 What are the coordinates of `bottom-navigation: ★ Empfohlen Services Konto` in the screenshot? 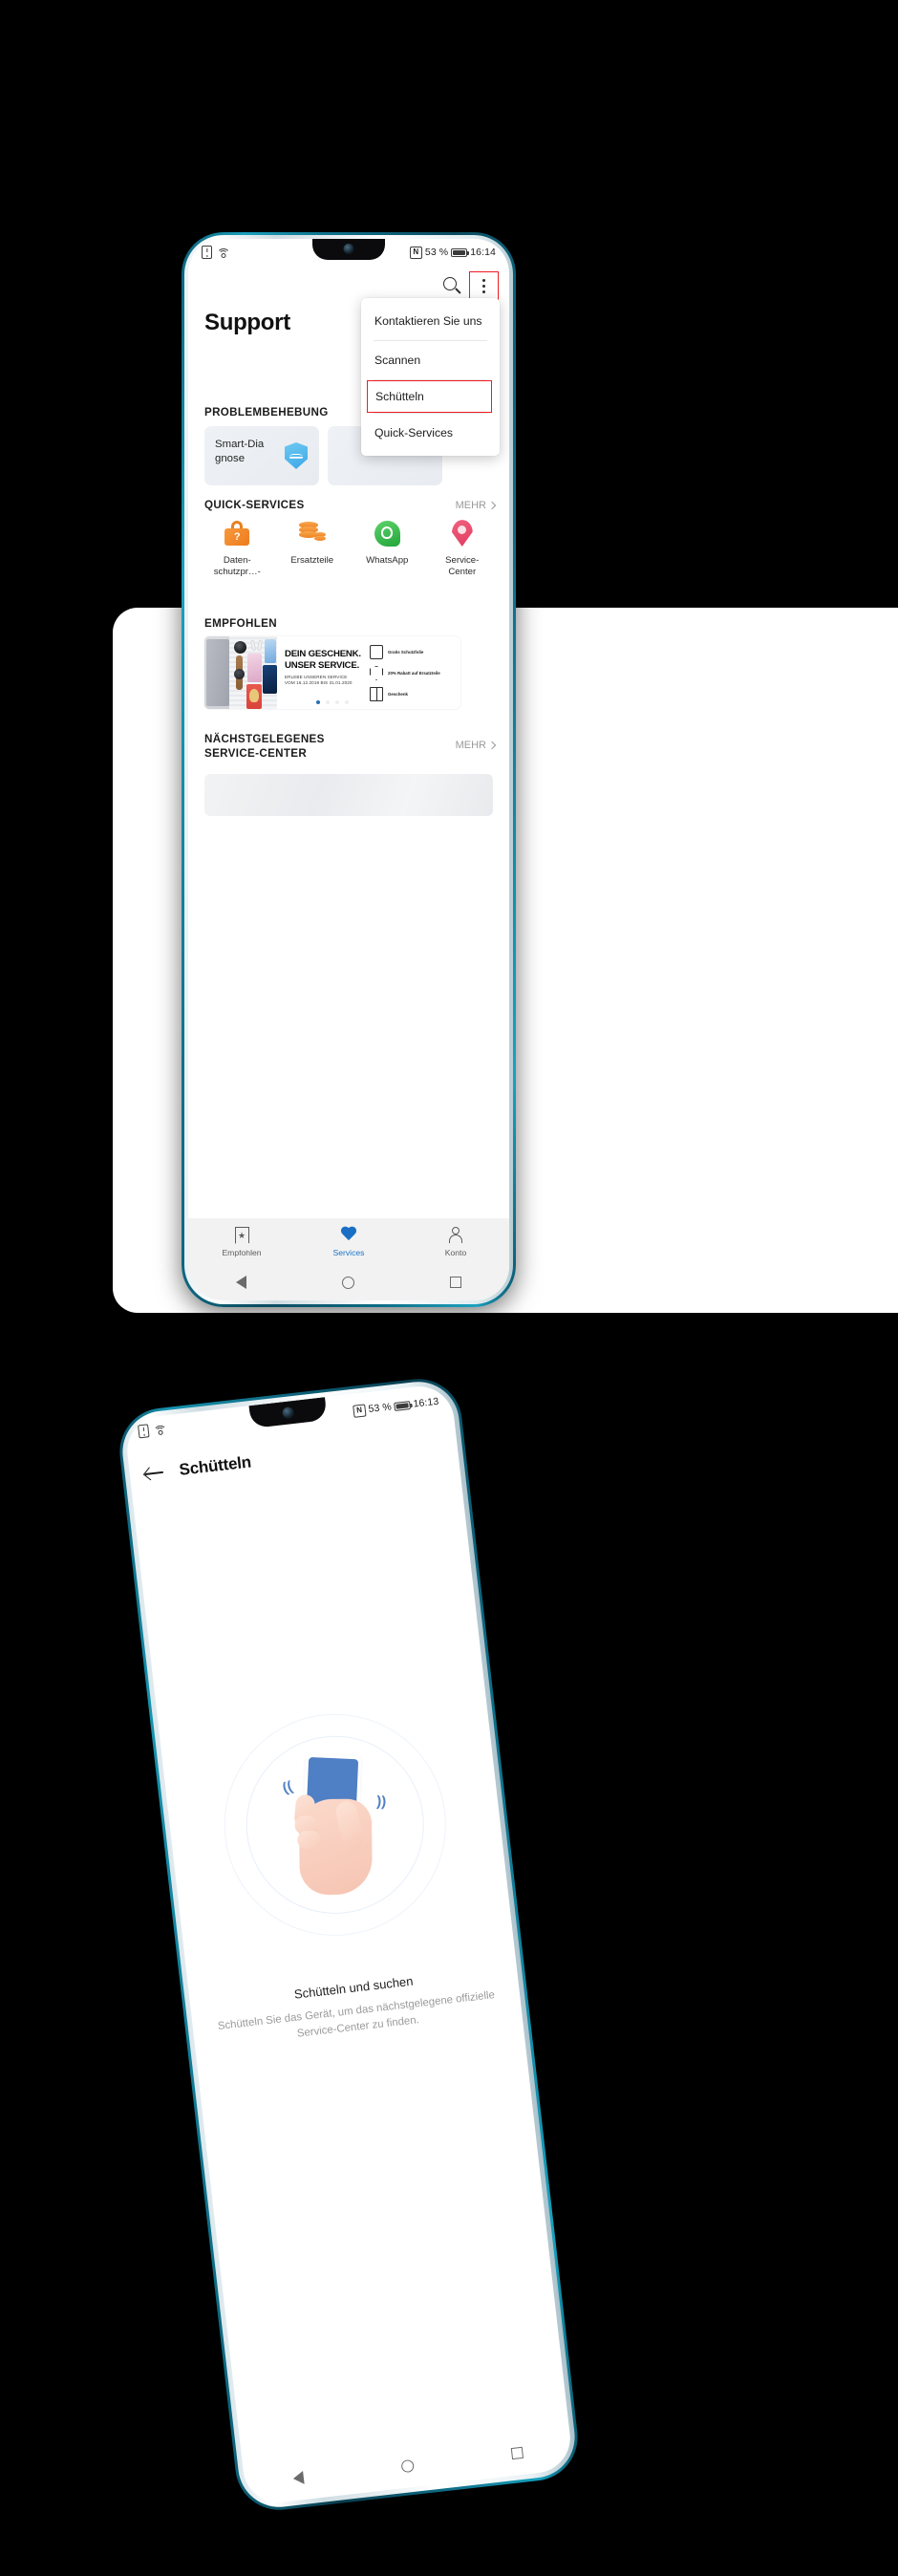 It's located at (348, 1241).